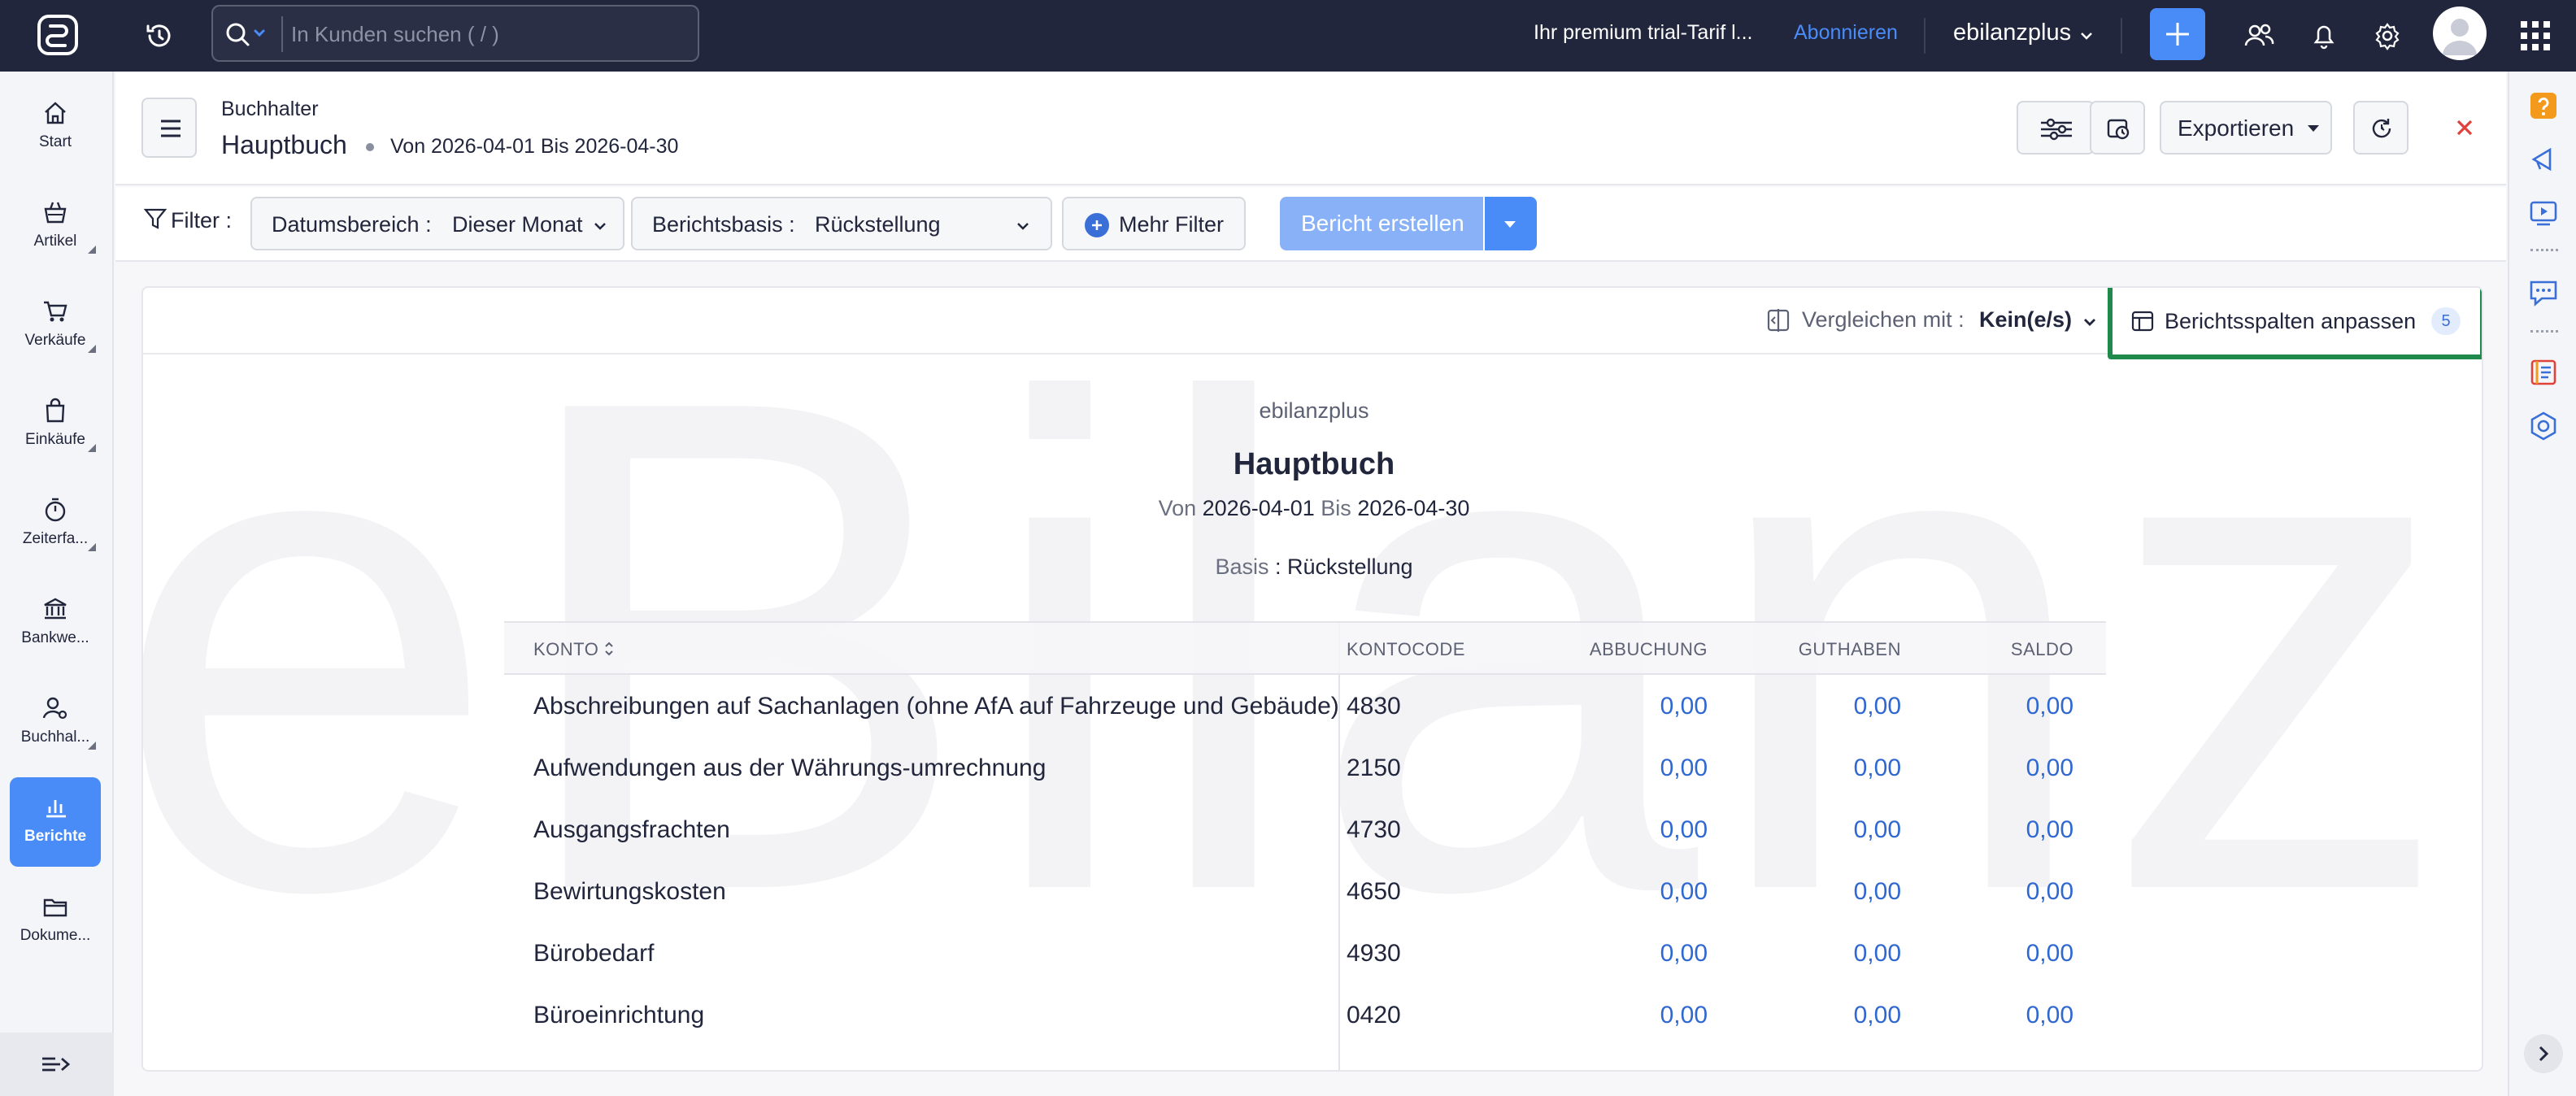 This screenshot has height=1096, width=2576. I want to click on bank-icon, so click(56, 609).